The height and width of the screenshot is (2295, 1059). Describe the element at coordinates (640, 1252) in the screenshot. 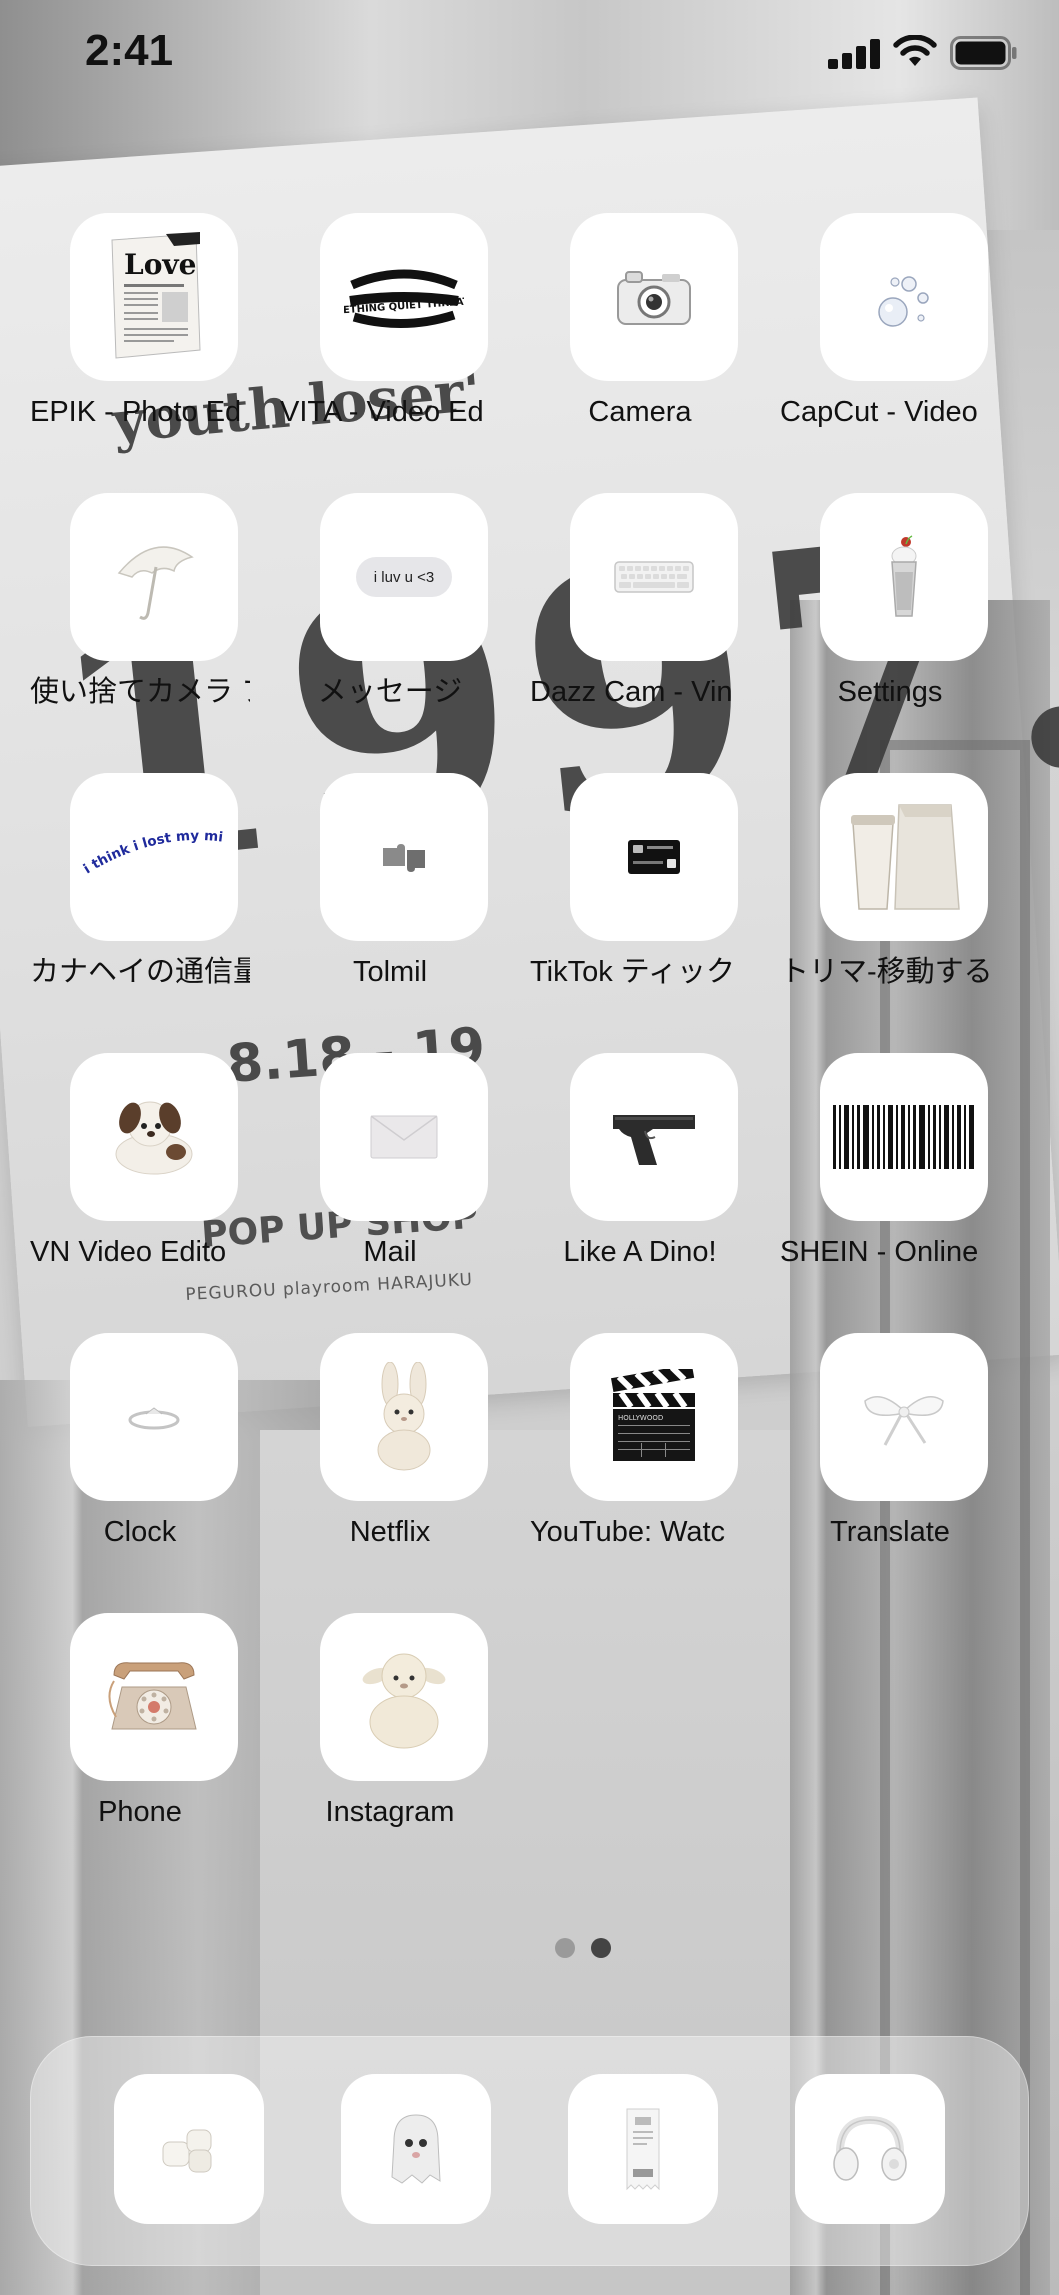

I see `app-label: Like A Dino!` at that location.